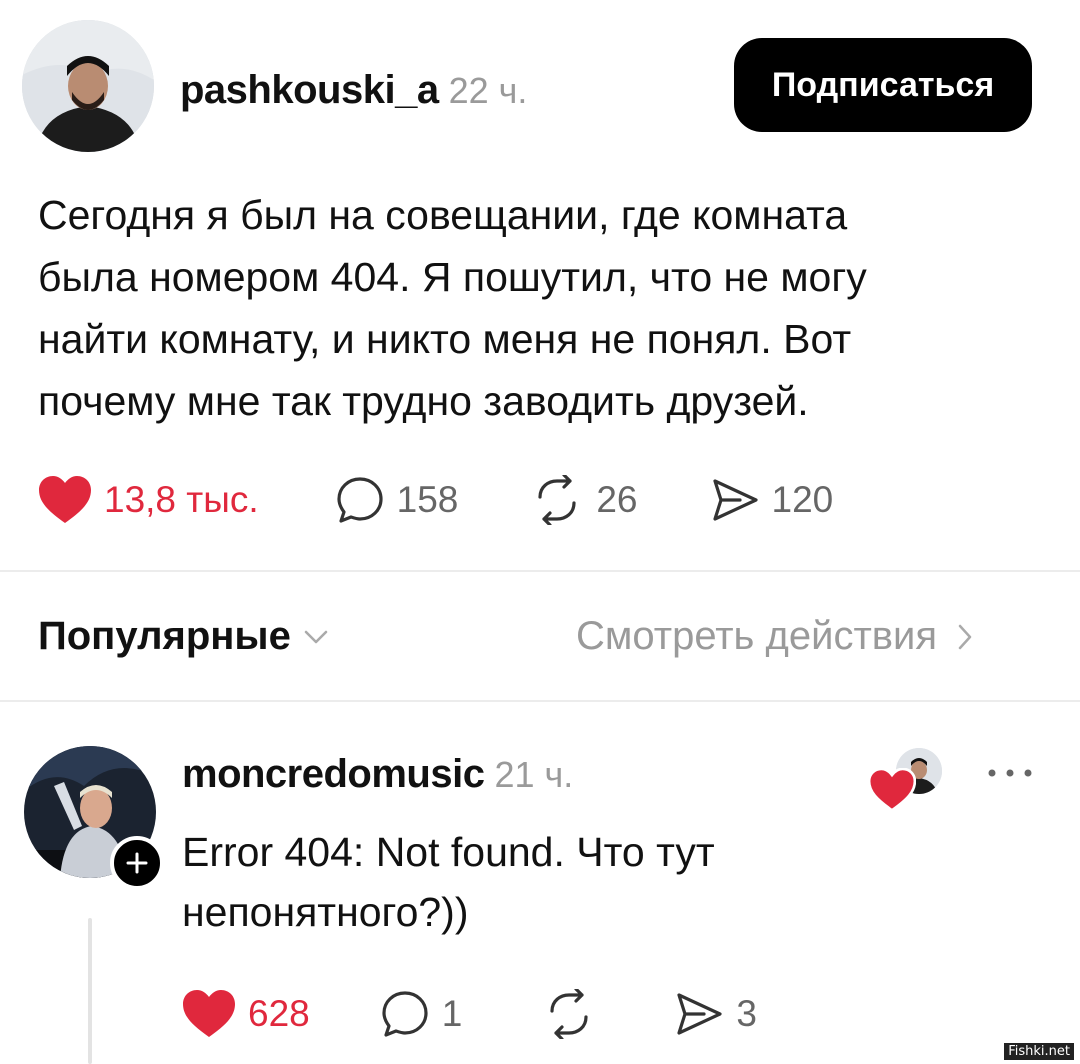 The width and height of the screenshot is (1080, 1064). Describe the element at coordinates (333, 774) in the screenshot. I see `reply-username: moncredomusic` at that location.